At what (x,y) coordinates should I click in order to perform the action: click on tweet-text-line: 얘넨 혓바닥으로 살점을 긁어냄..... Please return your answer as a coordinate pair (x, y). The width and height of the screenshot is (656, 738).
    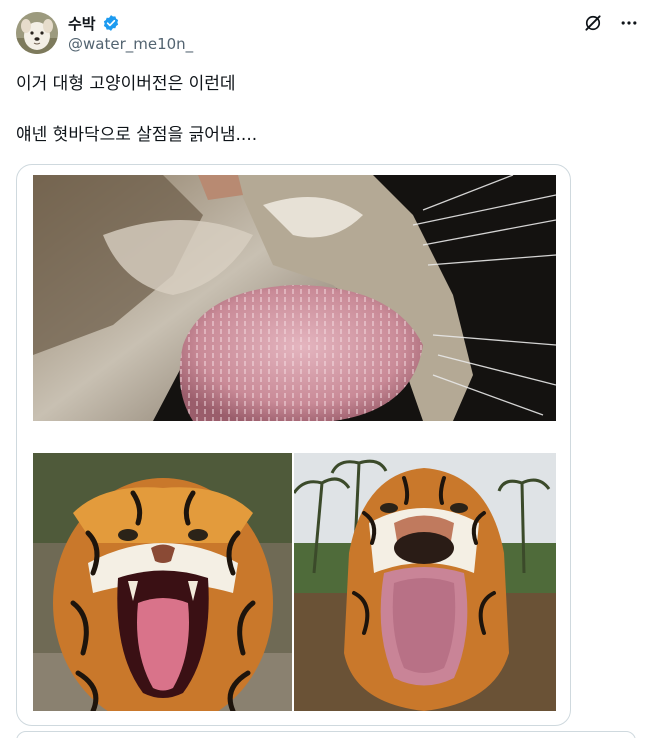
    Looking at the image, I should click on (137, 135).